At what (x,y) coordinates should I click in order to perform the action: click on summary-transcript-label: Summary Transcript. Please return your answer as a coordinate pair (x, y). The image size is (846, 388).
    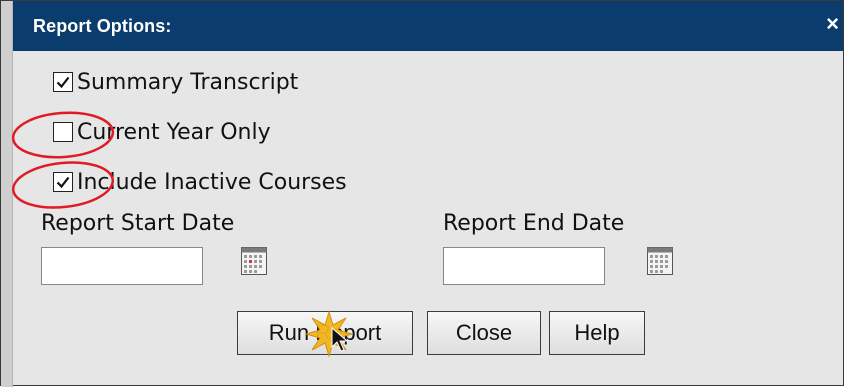
    Looking at the image, I should click on (188, 82).